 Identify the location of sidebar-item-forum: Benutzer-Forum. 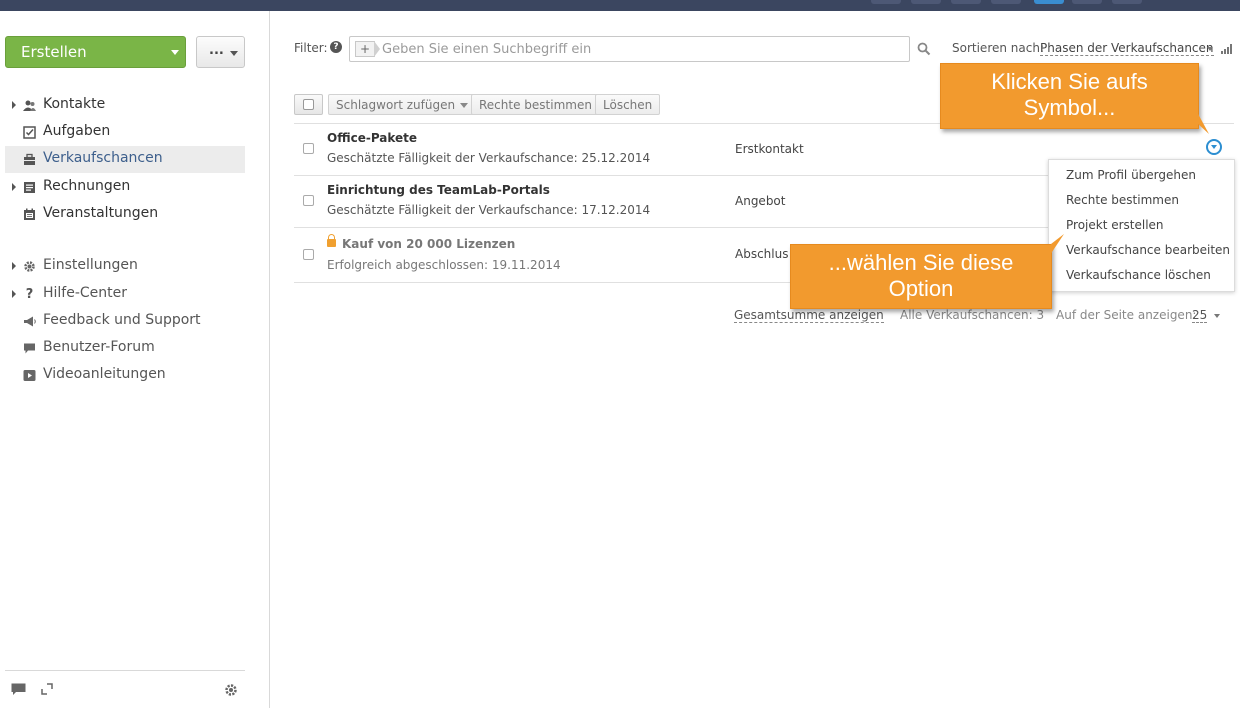
(125, 348).